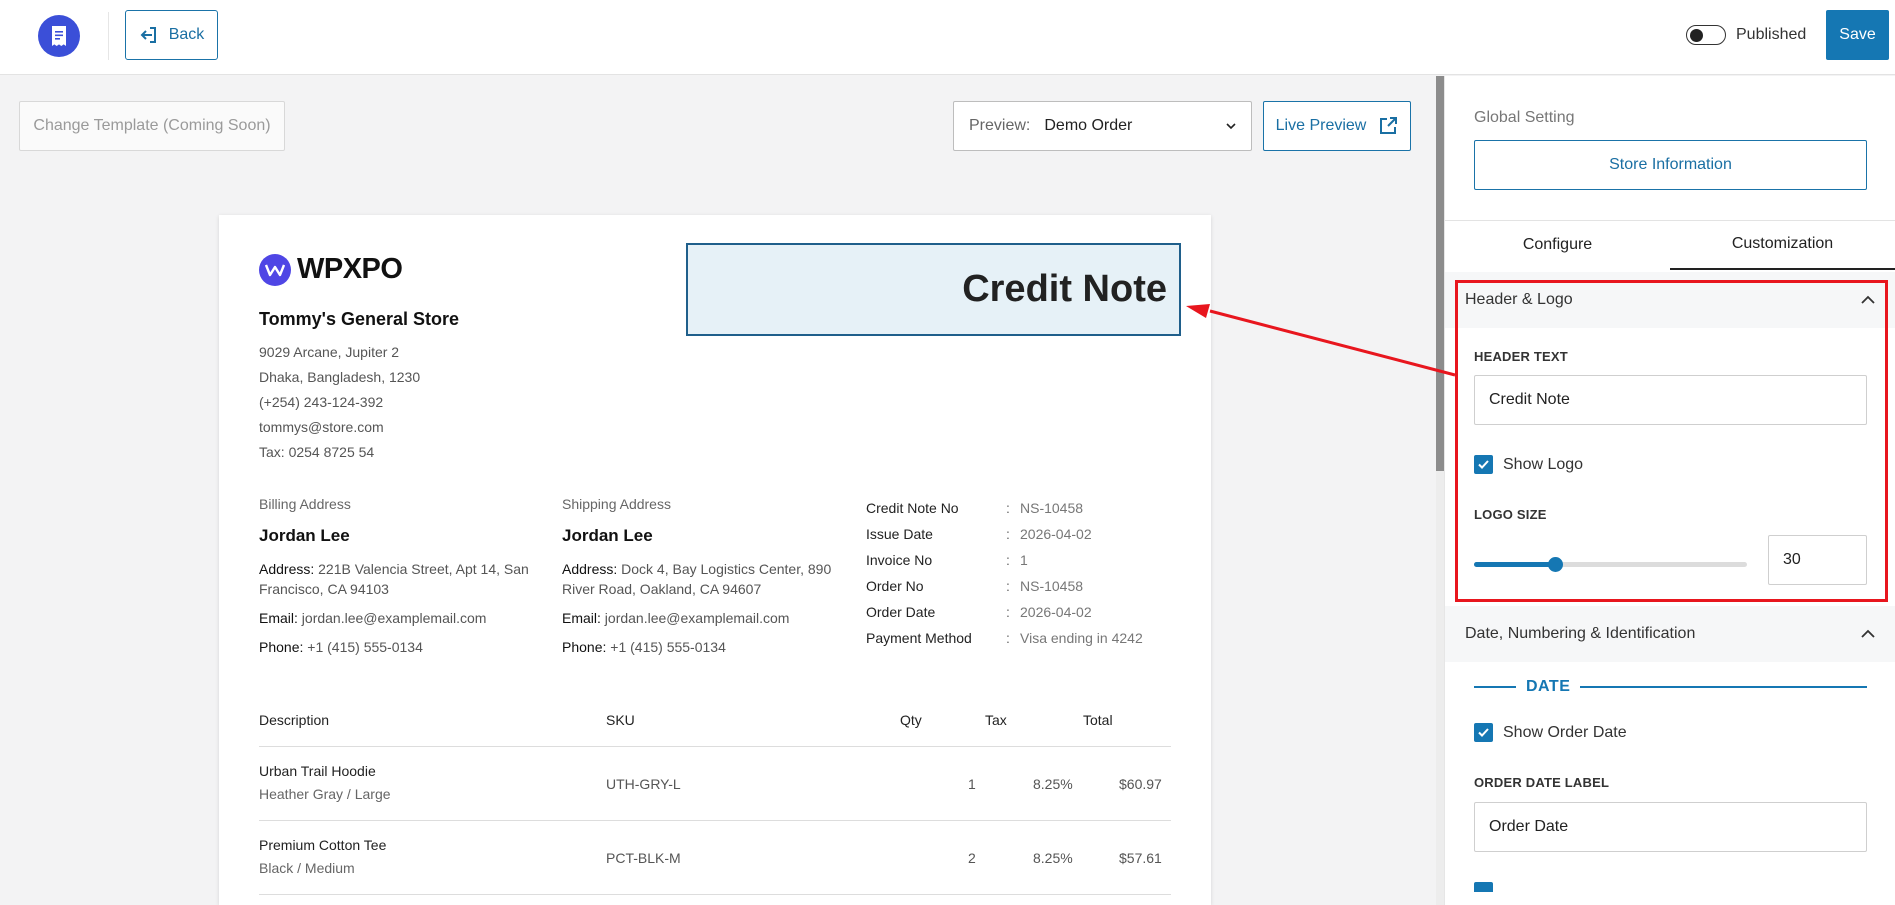  What do you see at coordinates (1548, 686) in the screenshot?
I see `date-group-label: DATE` at bounding box center [1548, 686].